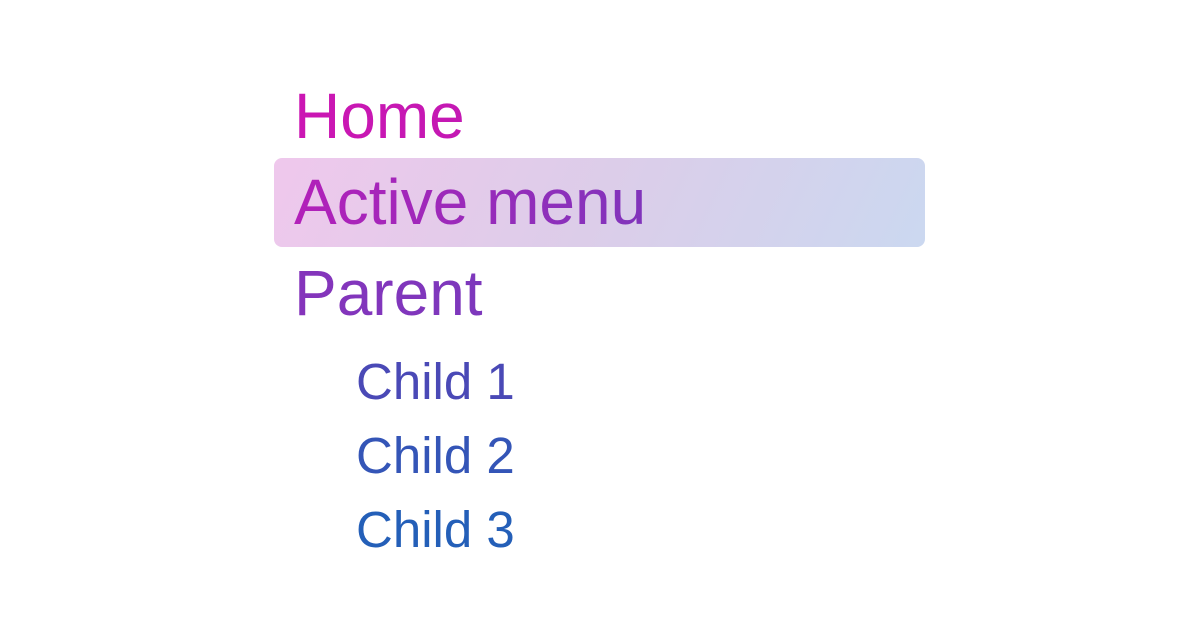  What do you see at coordinates (599, 202) in the screenshot?
I see `menu-item-active-menu: Active menu` at bounding box center [599, 202].